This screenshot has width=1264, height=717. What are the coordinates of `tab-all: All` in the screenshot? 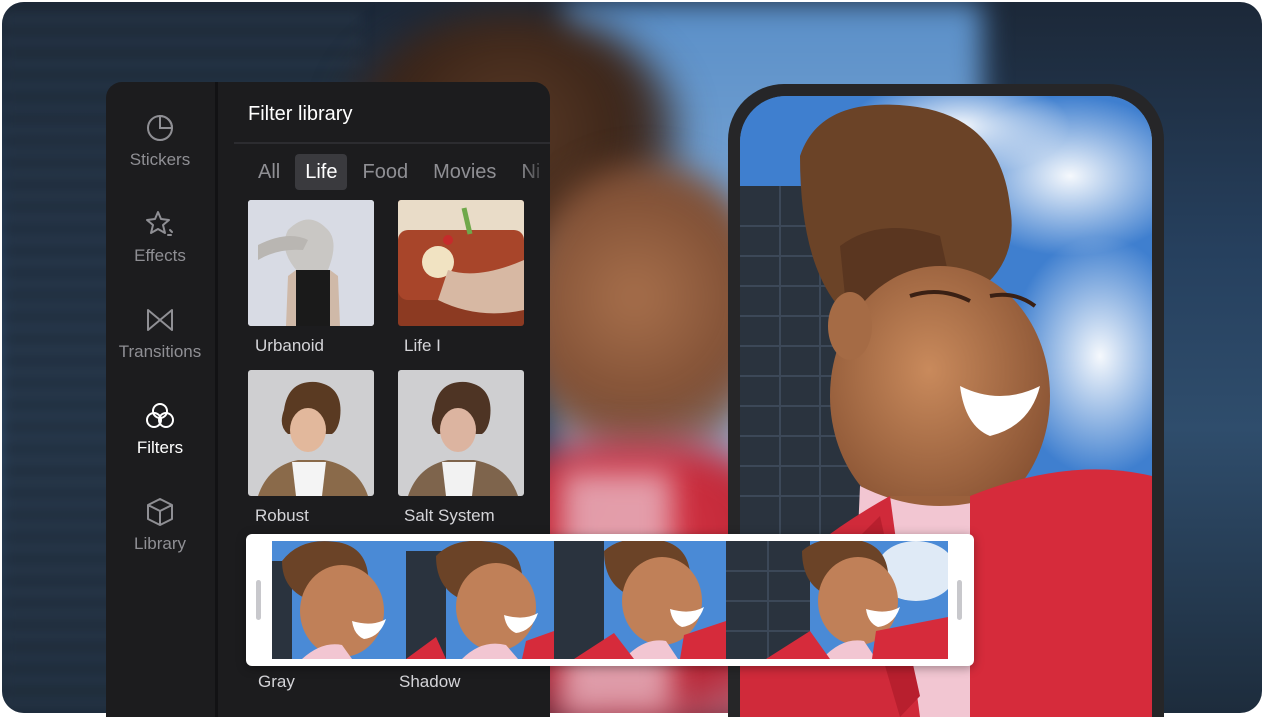 It's located at (269, 172).